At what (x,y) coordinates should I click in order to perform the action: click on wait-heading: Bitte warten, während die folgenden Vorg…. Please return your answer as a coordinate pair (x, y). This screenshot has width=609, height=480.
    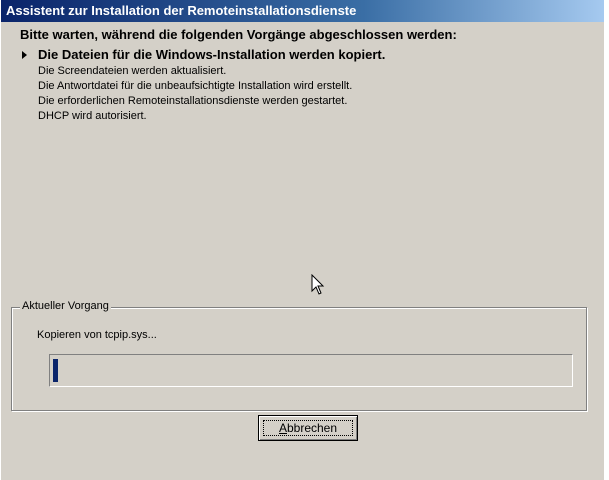
    Looking at the image, I should click on (238, 34).